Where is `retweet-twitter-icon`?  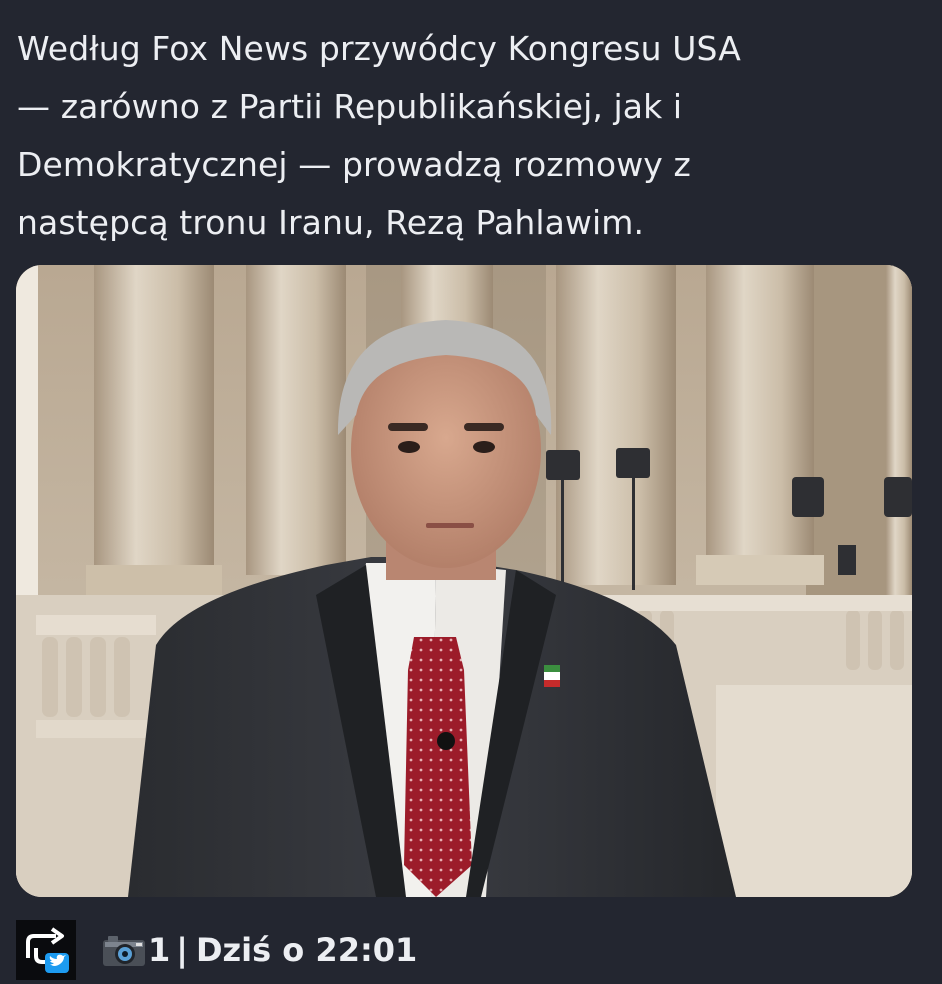
retweet-twitter-icon is located at coordinates (46, 950).